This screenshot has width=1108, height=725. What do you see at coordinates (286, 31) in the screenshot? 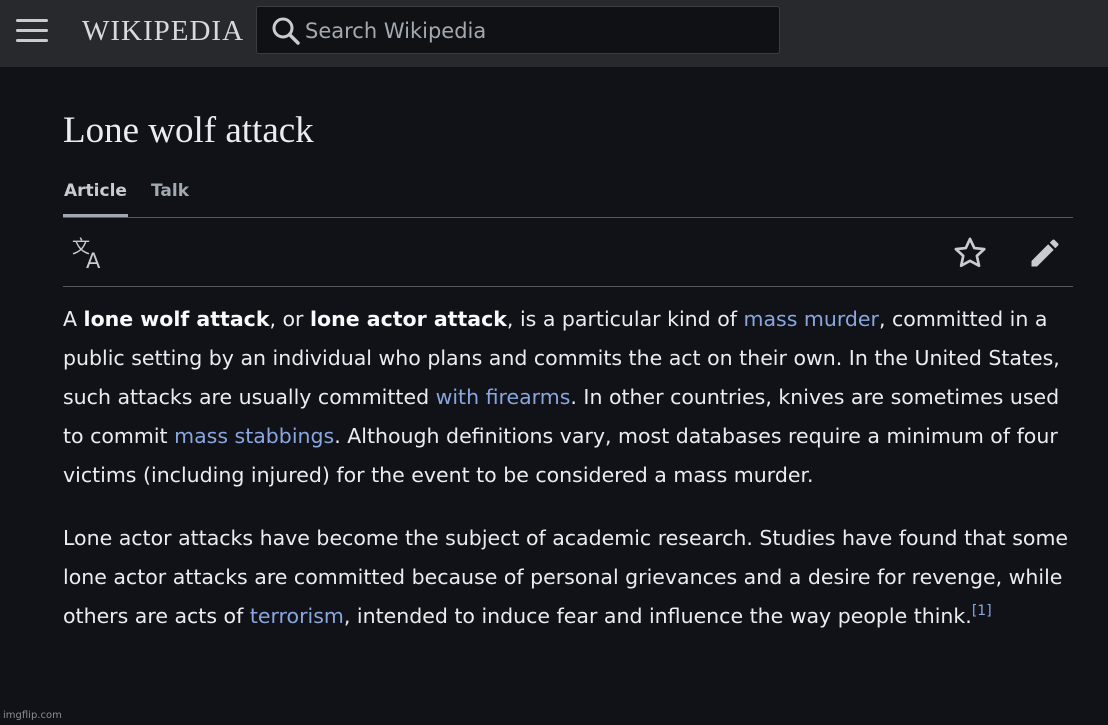
I see `search-icon` at bounding box center [286, 31].